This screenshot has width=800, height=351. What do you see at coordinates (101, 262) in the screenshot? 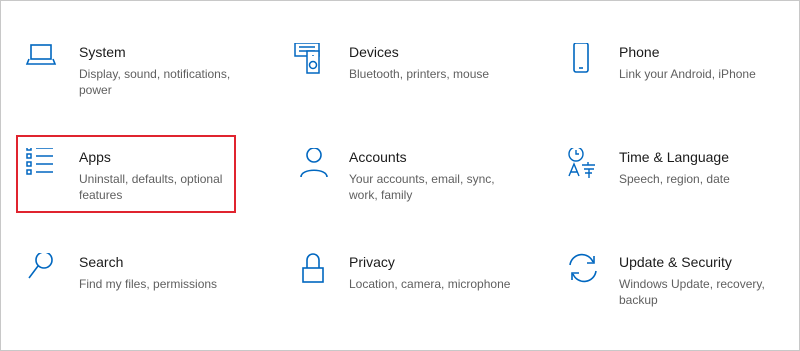
I see `tile-title: Search` at bounding box center [101, 262].